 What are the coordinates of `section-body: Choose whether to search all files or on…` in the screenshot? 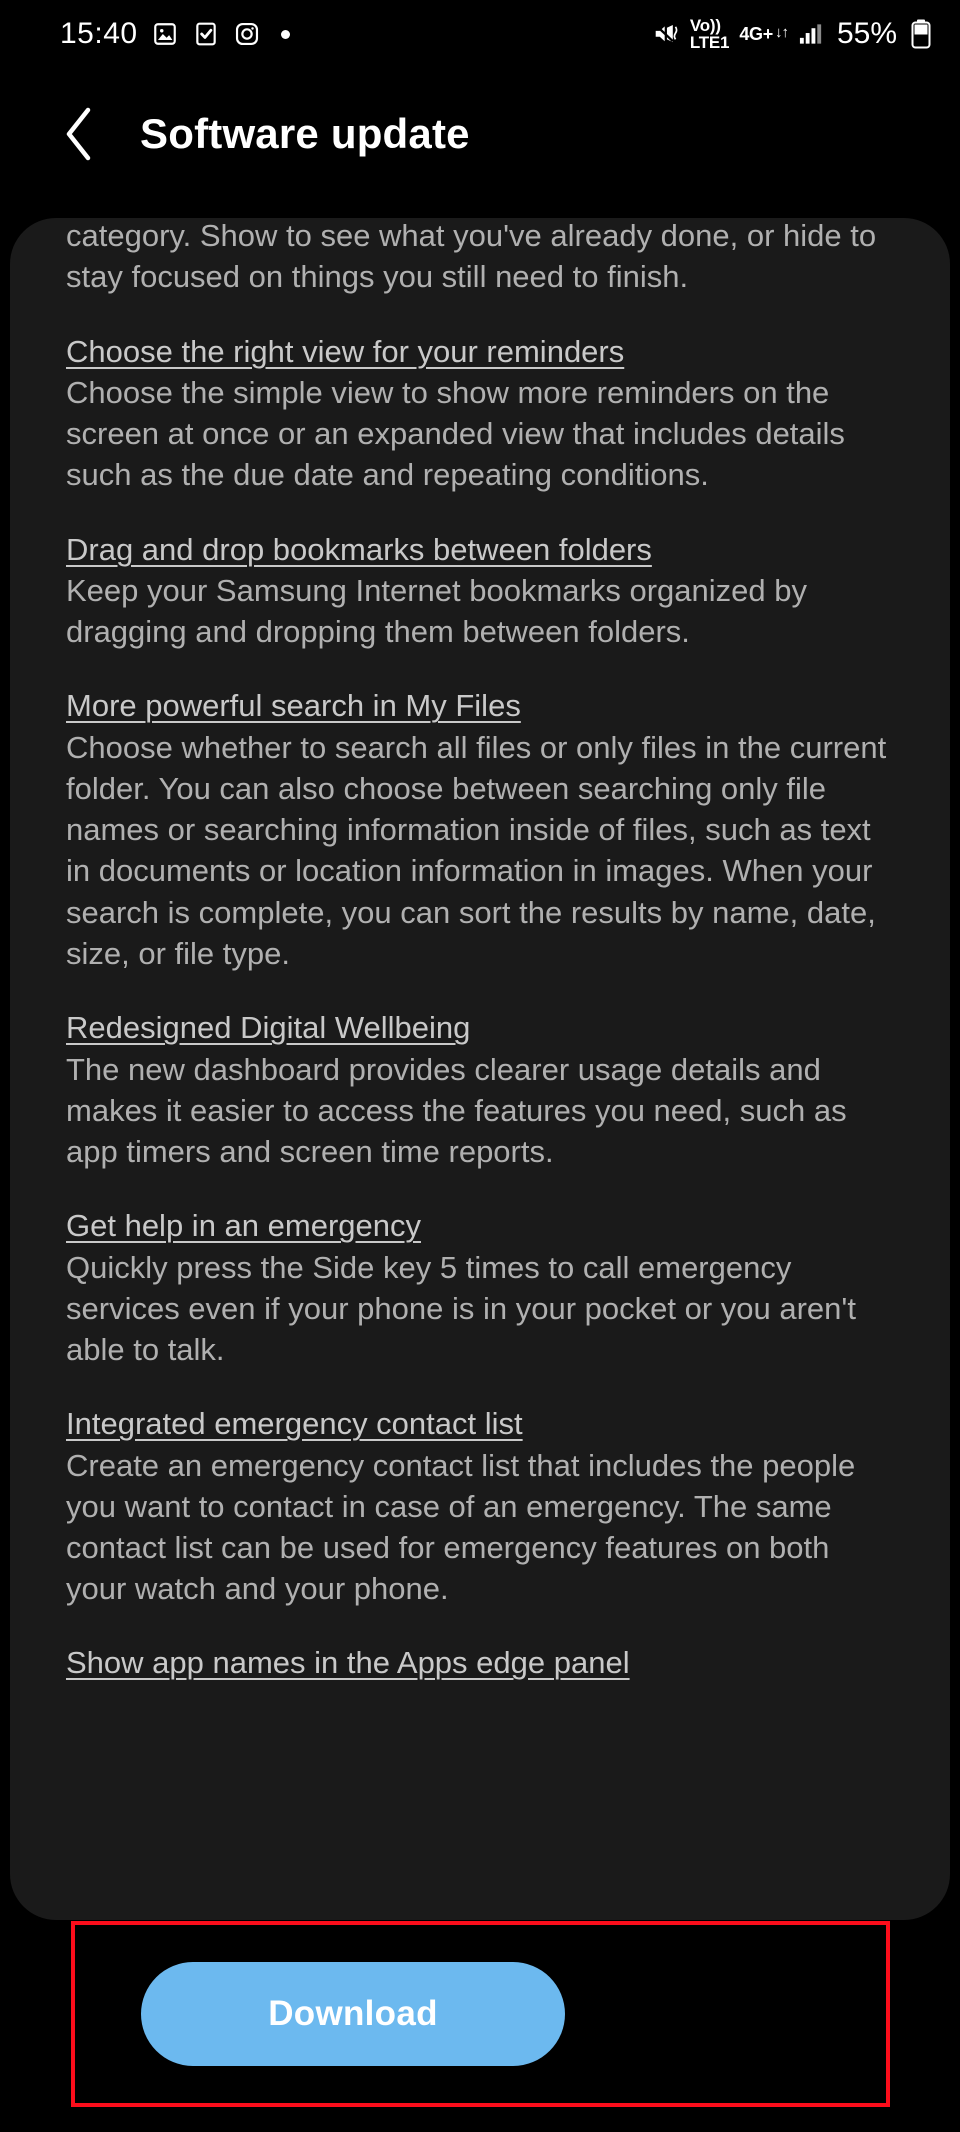 It's located at (476, 850).